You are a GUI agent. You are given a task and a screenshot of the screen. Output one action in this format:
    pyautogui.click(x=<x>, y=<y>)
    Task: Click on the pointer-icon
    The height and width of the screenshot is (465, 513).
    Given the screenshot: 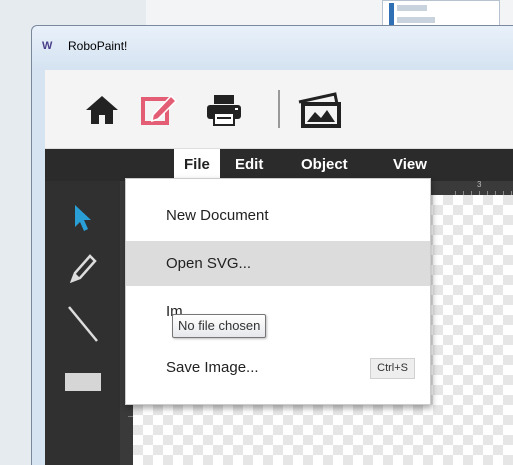 What is the action you would take?
    pyautogui.click(x=82, y=218)
    